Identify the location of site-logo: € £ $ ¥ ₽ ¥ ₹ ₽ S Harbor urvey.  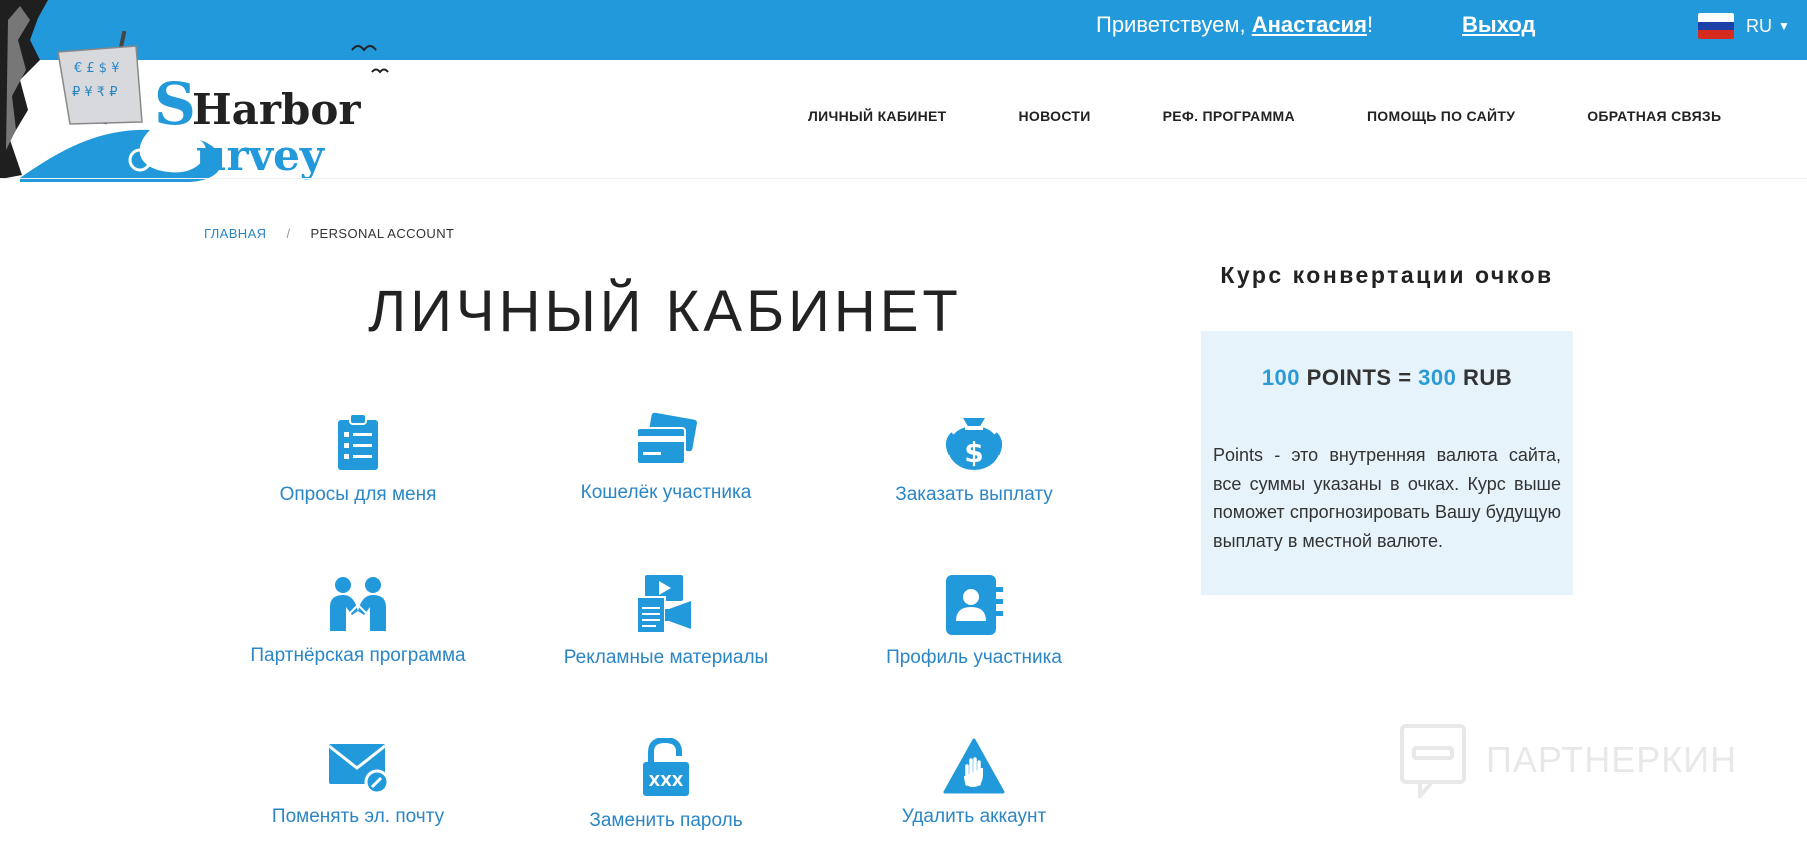
(205, 100).